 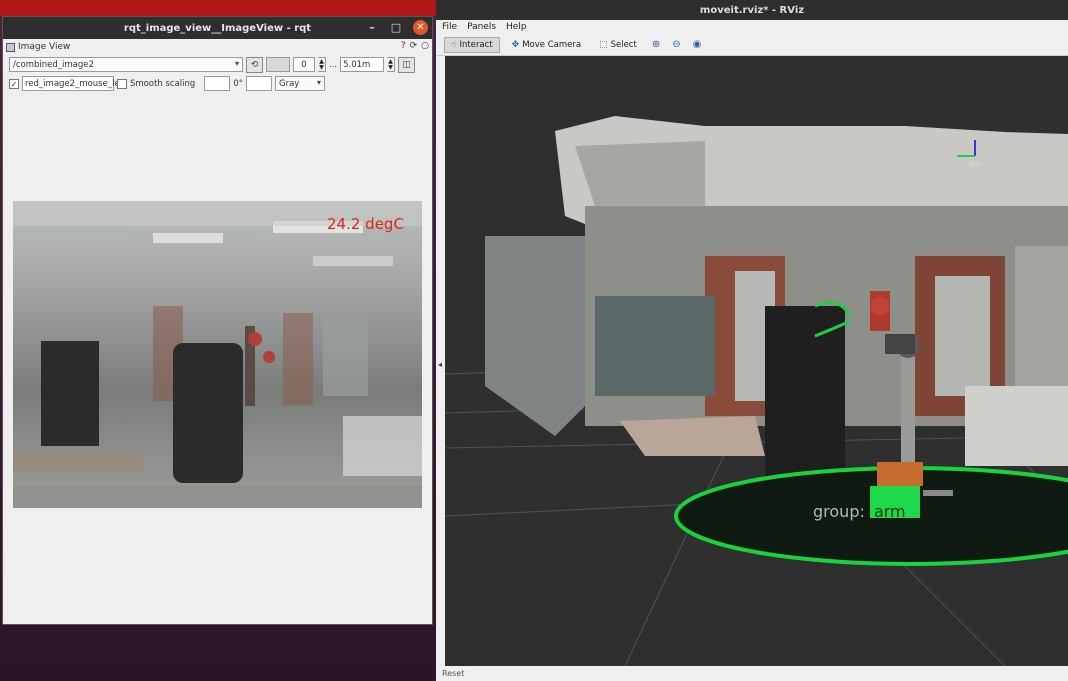 I want to click on plugin-title: Image View, so click(x=44, y=47).